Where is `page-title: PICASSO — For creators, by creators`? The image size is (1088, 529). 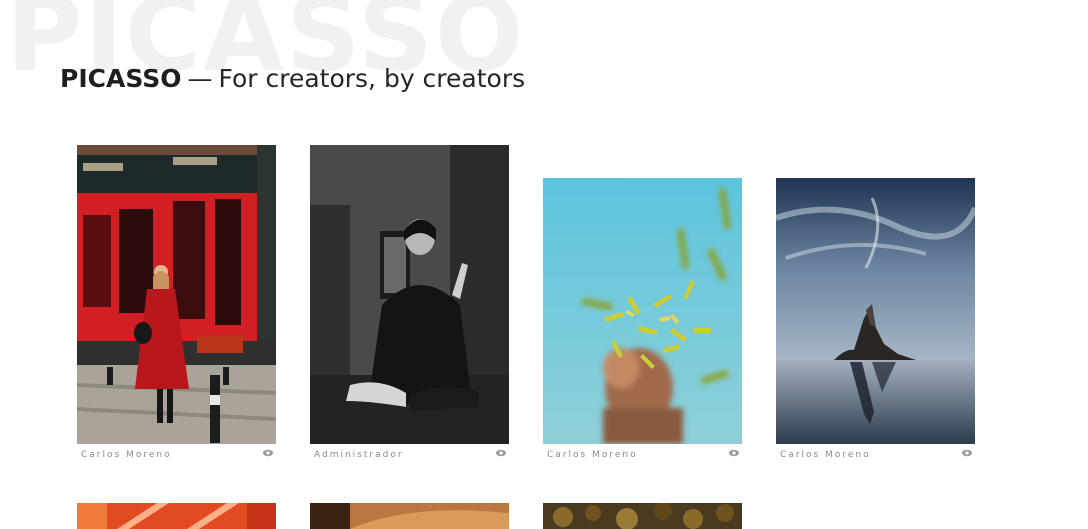
page-title: PICASSO — For creators, by creators is located at coordinates (292, 78).